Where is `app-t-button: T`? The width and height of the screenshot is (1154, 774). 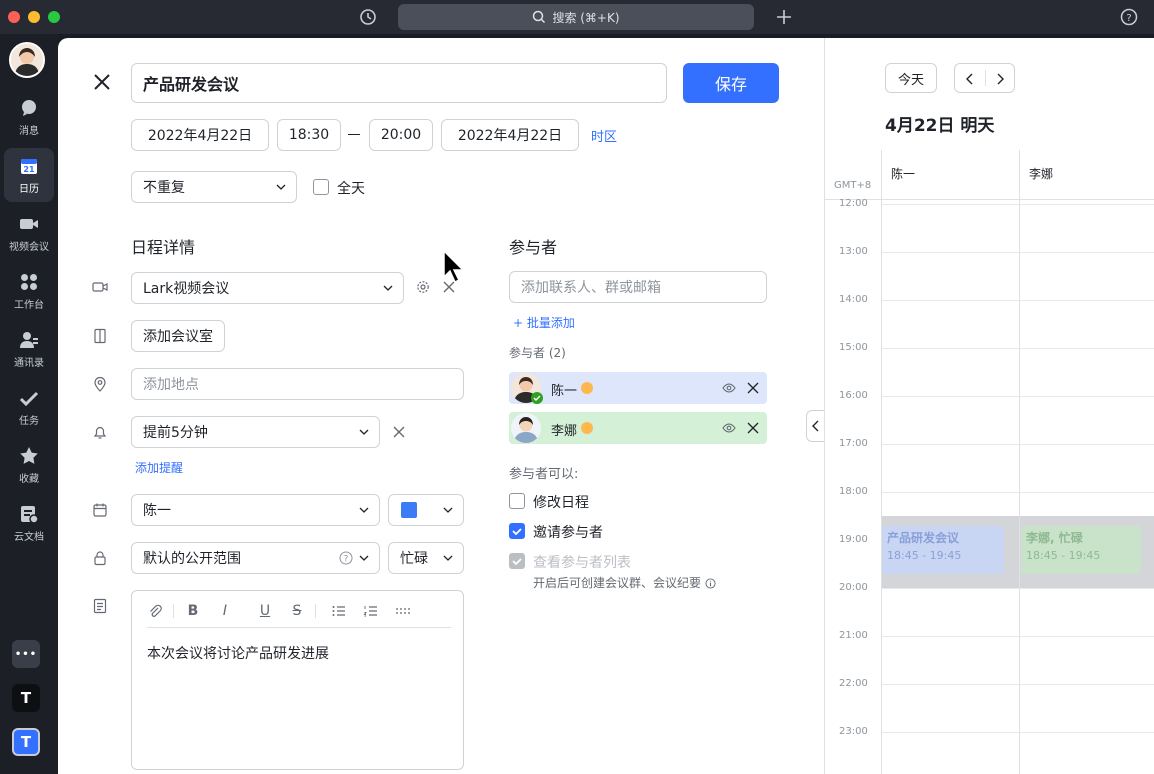
app-t-button: T is located at coordinates (26, 698).